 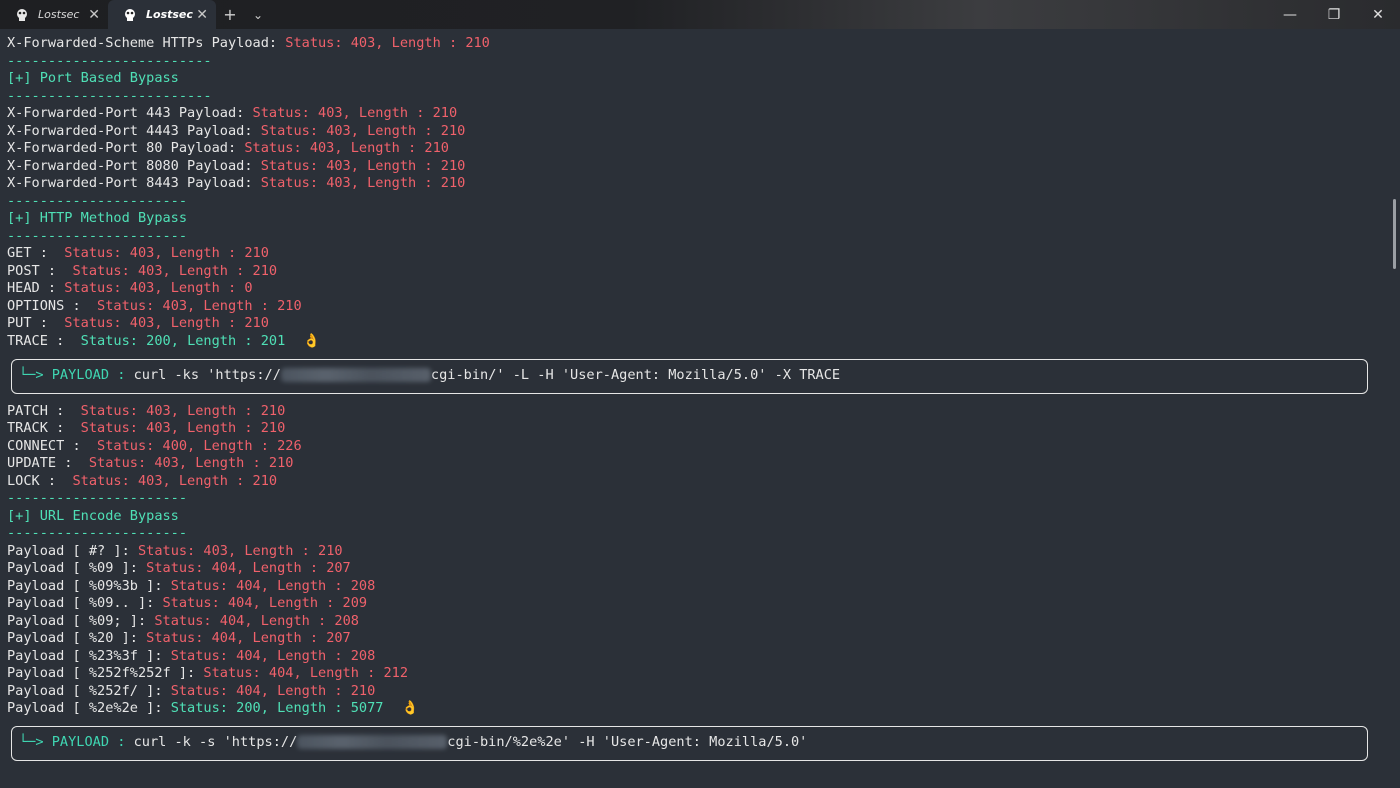 I want to click on line-result: Status: 404, Length : 210, so click(x=273, y=690).